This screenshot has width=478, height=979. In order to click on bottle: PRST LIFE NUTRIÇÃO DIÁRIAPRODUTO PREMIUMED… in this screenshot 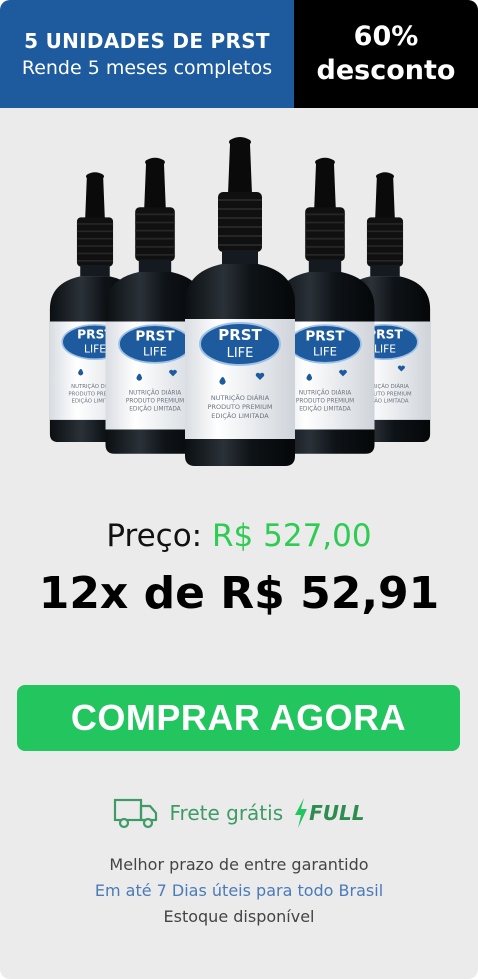, I will do `click(240, 301)`.